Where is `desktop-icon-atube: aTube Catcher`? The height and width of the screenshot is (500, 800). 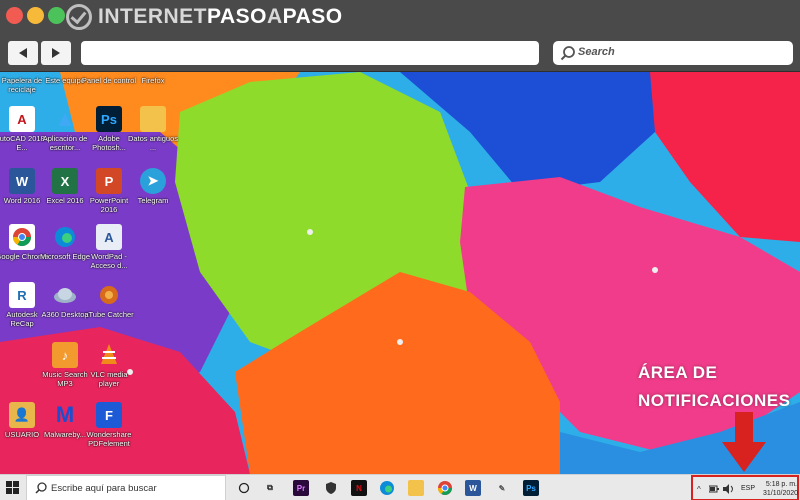
desktop-icon-atube: aTube Catcher is located at coordinates (109, 300).